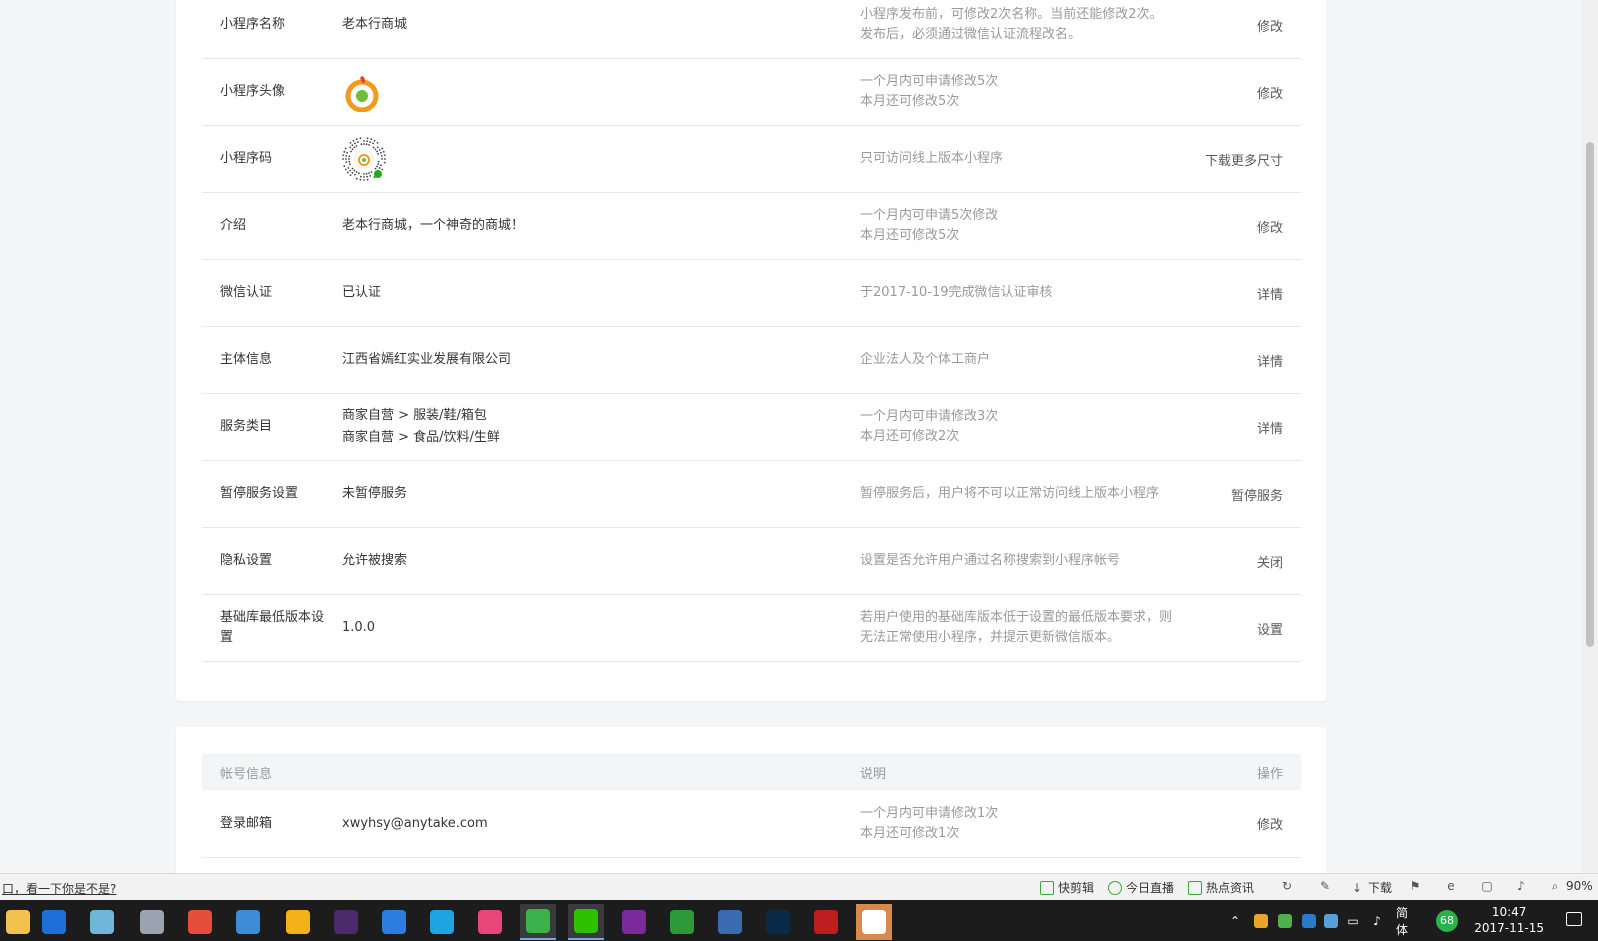 The height and width of the screenshot is (941, 1598). Describe the element at coordinates (751, 494) in the screenshot. I see `settings-row: 暂停服务设置 未暂停服务 暂停服务后，用户将不可以正常访问线上版本小程序 暂停服务` at that location.